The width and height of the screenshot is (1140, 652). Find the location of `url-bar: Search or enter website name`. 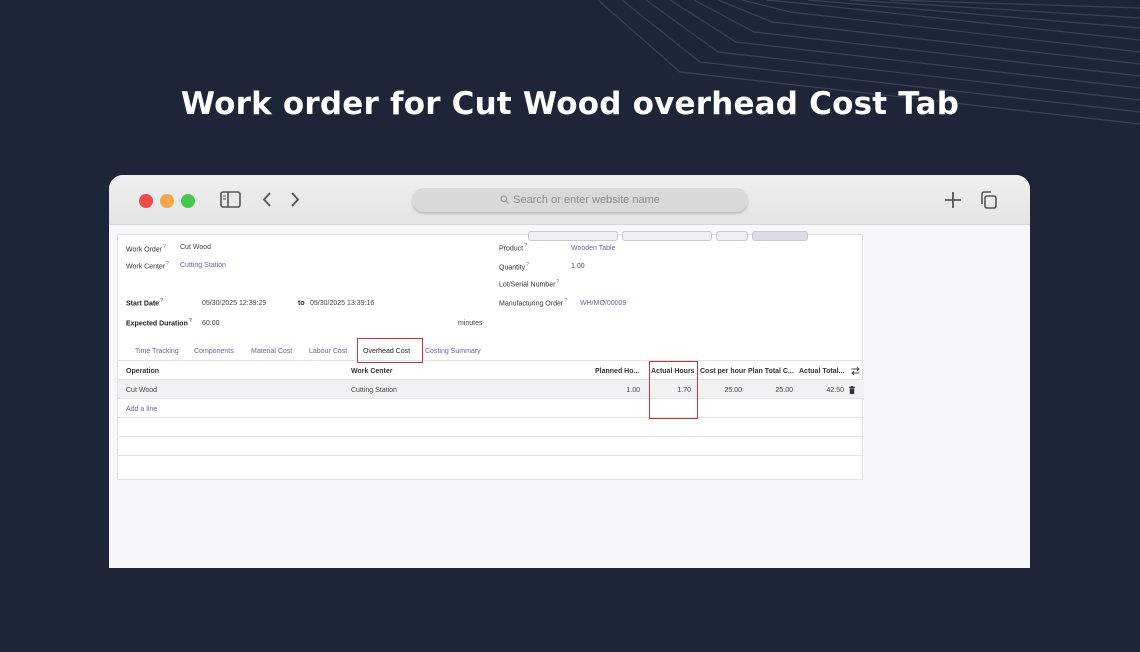

url-bar: Search or enter website name is located at coordinates (580, 200).